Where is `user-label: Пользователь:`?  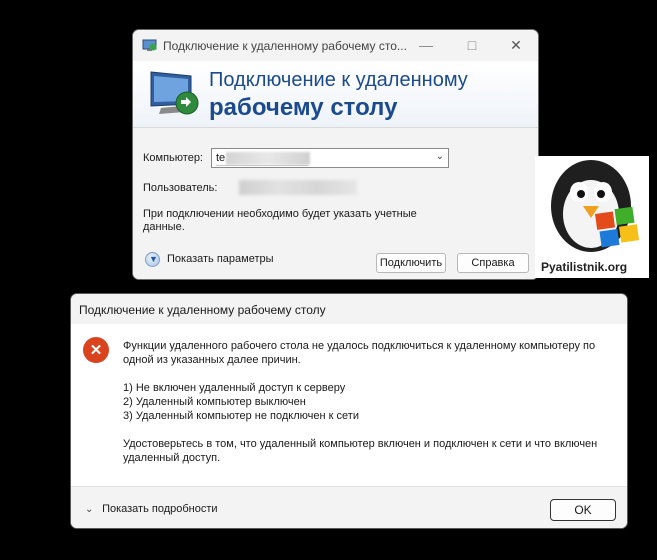
user-label: Пользователь: is located at coordinates (180, 188).